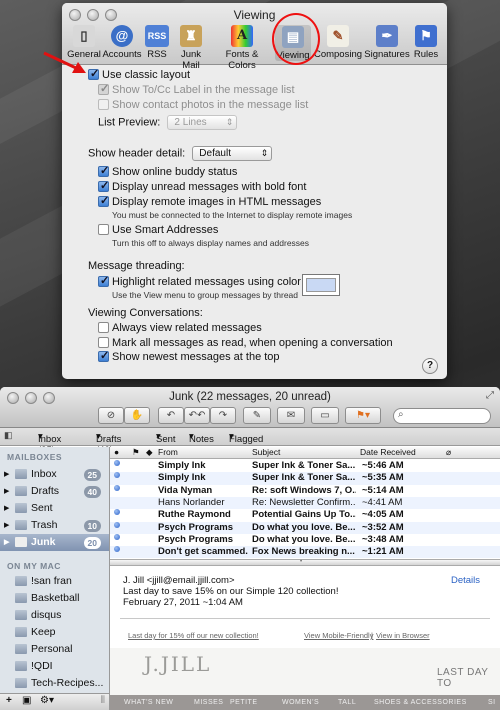  I want to click on flag-column-icon: ⚑, so click(136, 452).